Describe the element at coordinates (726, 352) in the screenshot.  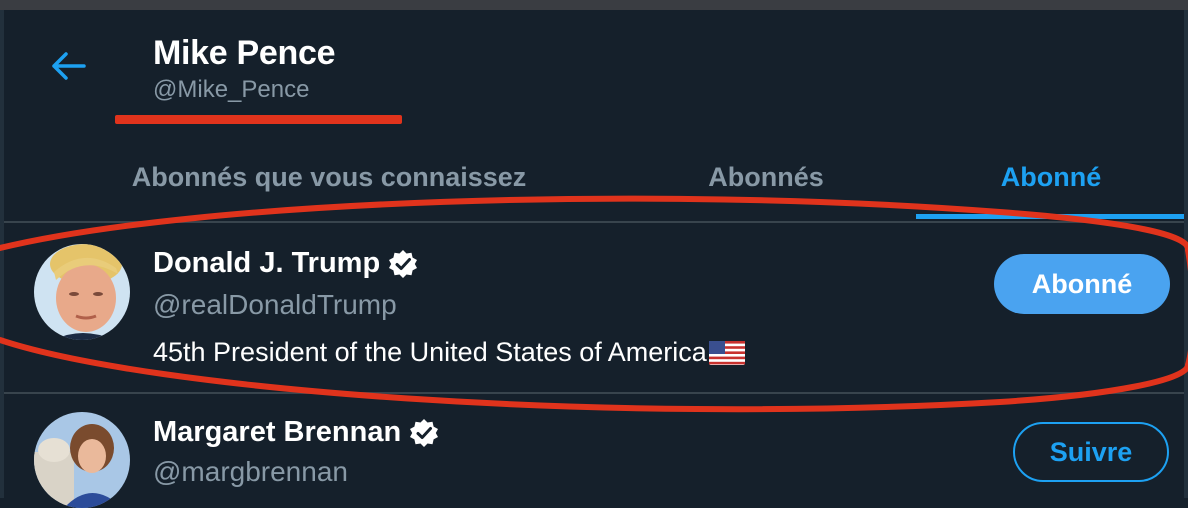
I see `us-flag-icon` at that location.